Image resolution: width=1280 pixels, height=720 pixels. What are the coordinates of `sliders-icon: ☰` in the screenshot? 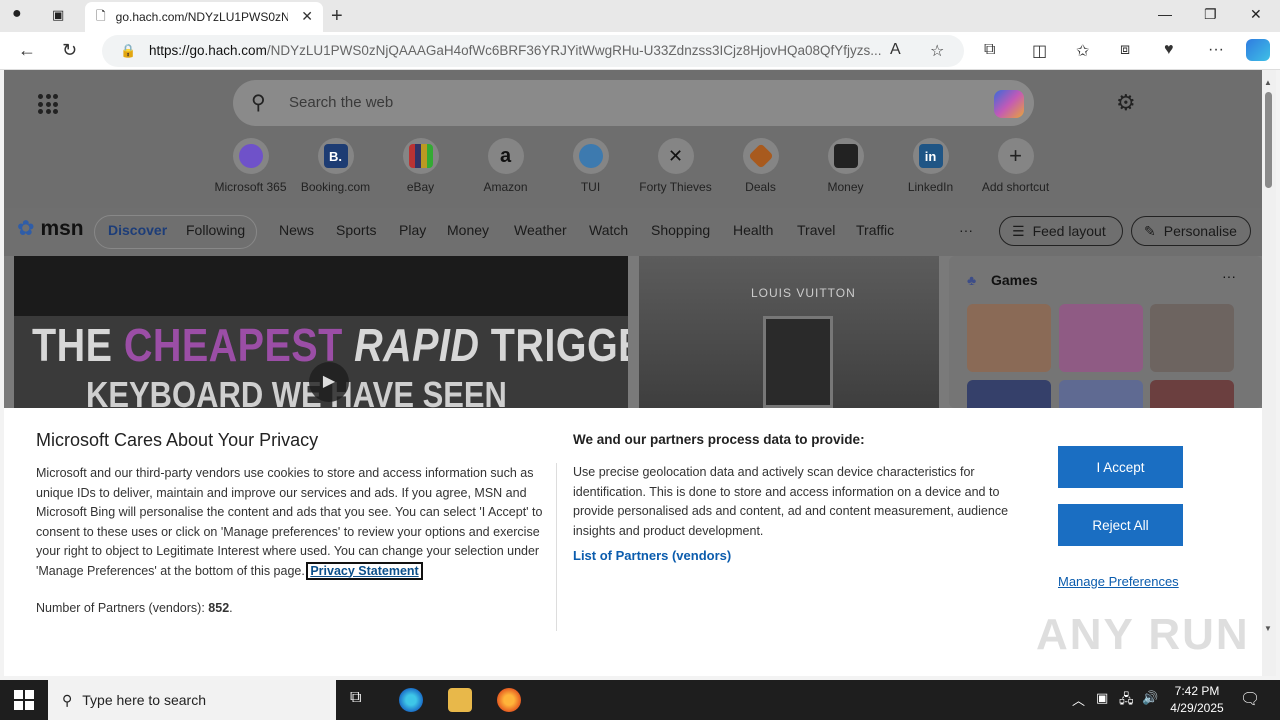 It's located at (1018, 230).